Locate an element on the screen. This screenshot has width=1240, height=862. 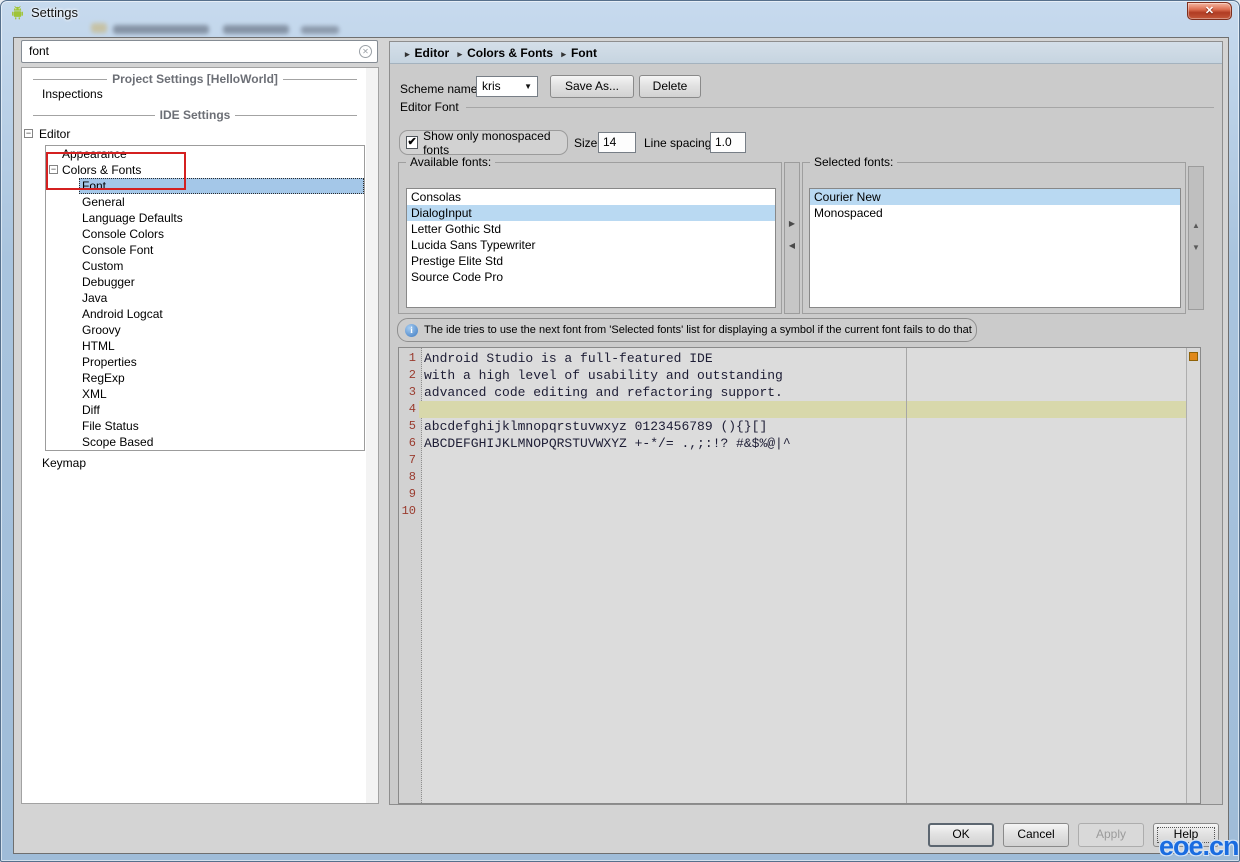
search-input: font ✕ is located at coordinates (199, 51).